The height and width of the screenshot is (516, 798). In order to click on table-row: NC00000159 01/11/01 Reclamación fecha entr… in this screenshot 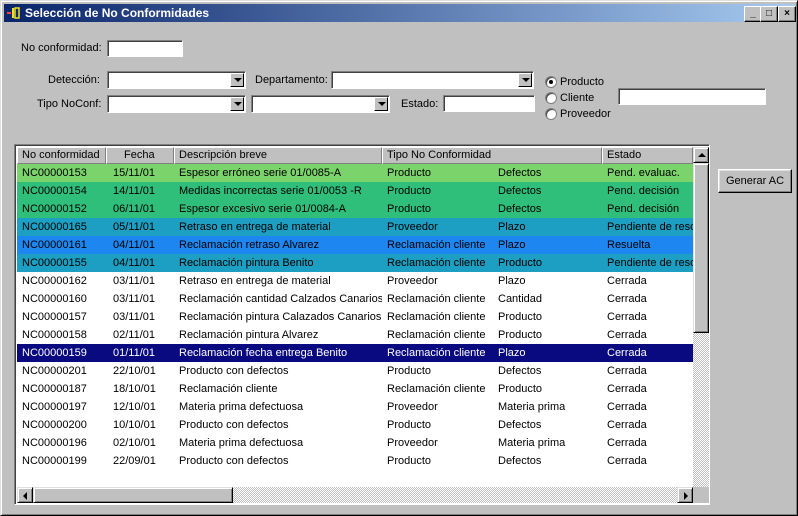, I will do `click(355, 353)`.